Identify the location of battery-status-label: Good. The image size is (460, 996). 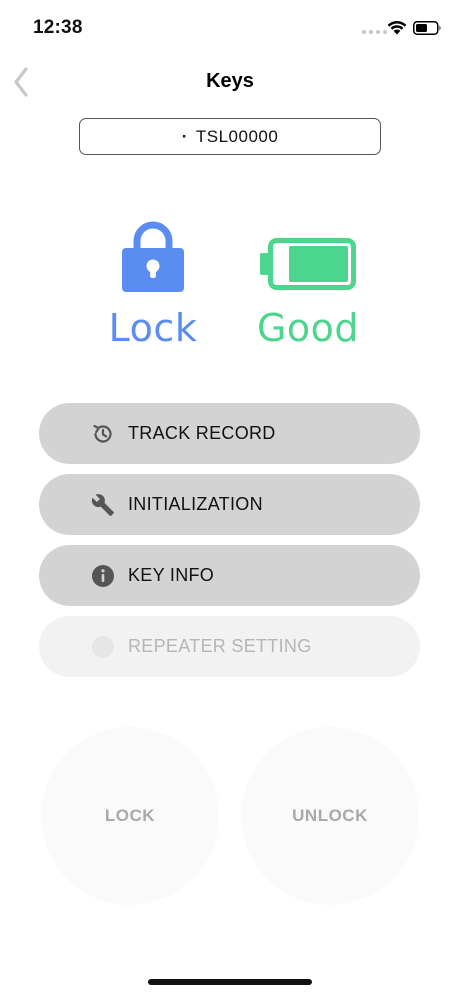
(308, 328).